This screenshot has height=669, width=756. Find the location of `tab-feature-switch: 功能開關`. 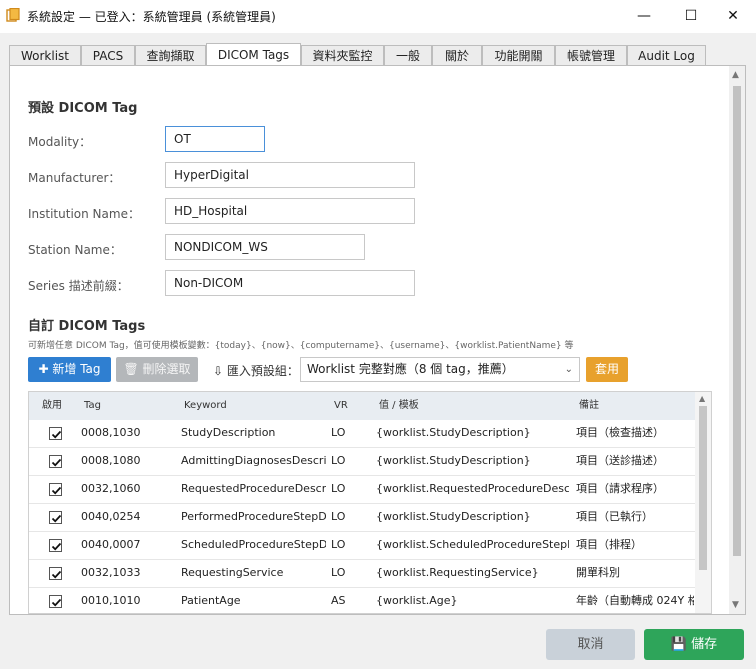

tab-feature-switch: 功能開關 is located at coordinates (518, 55).